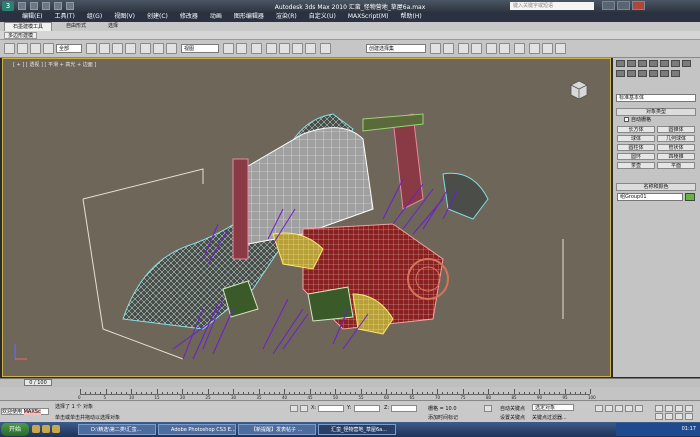  Describe the element at coordinates (286, 17) in the screenshot. I see `menu-item: 渲染(R)` at that location.